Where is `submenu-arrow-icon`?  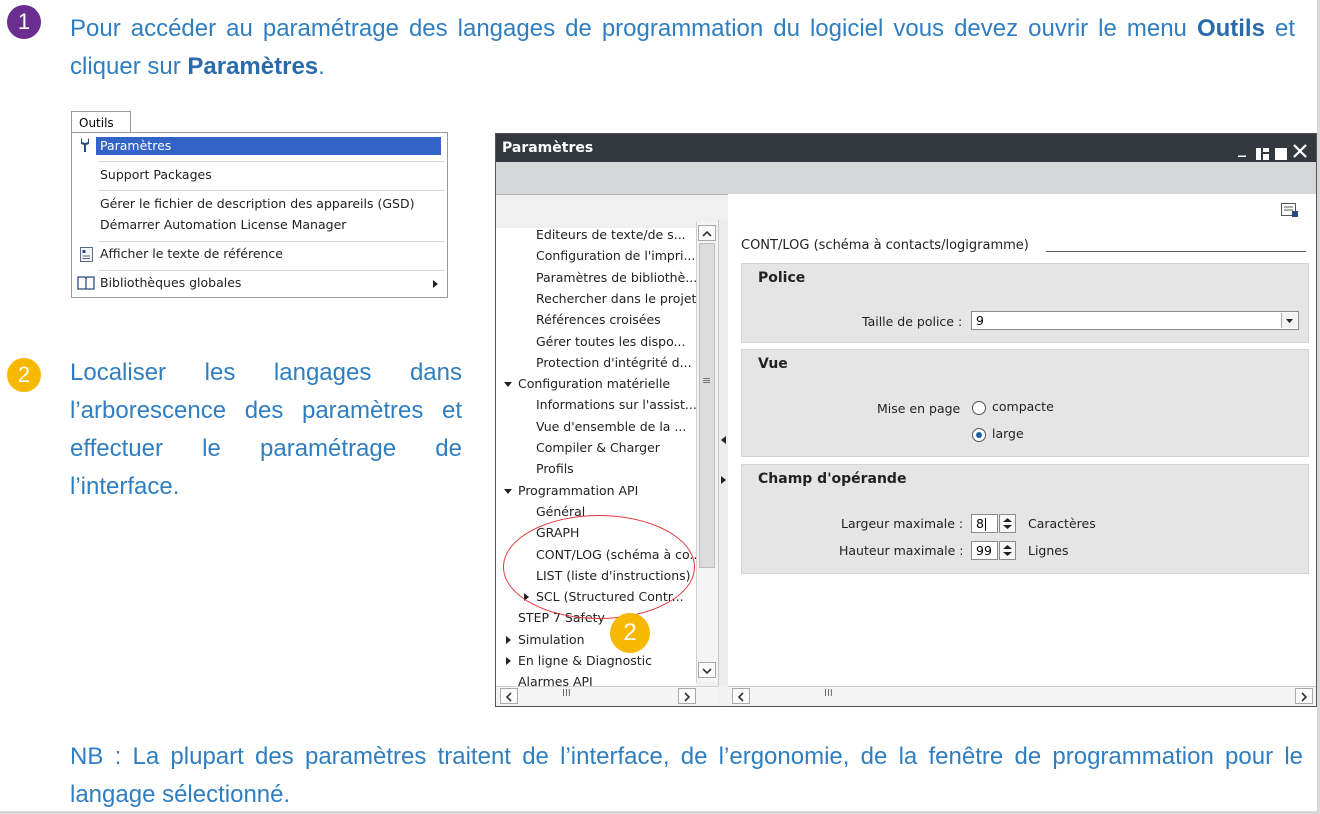
submenu-arrow-icon is located at coordinates (435, 284).